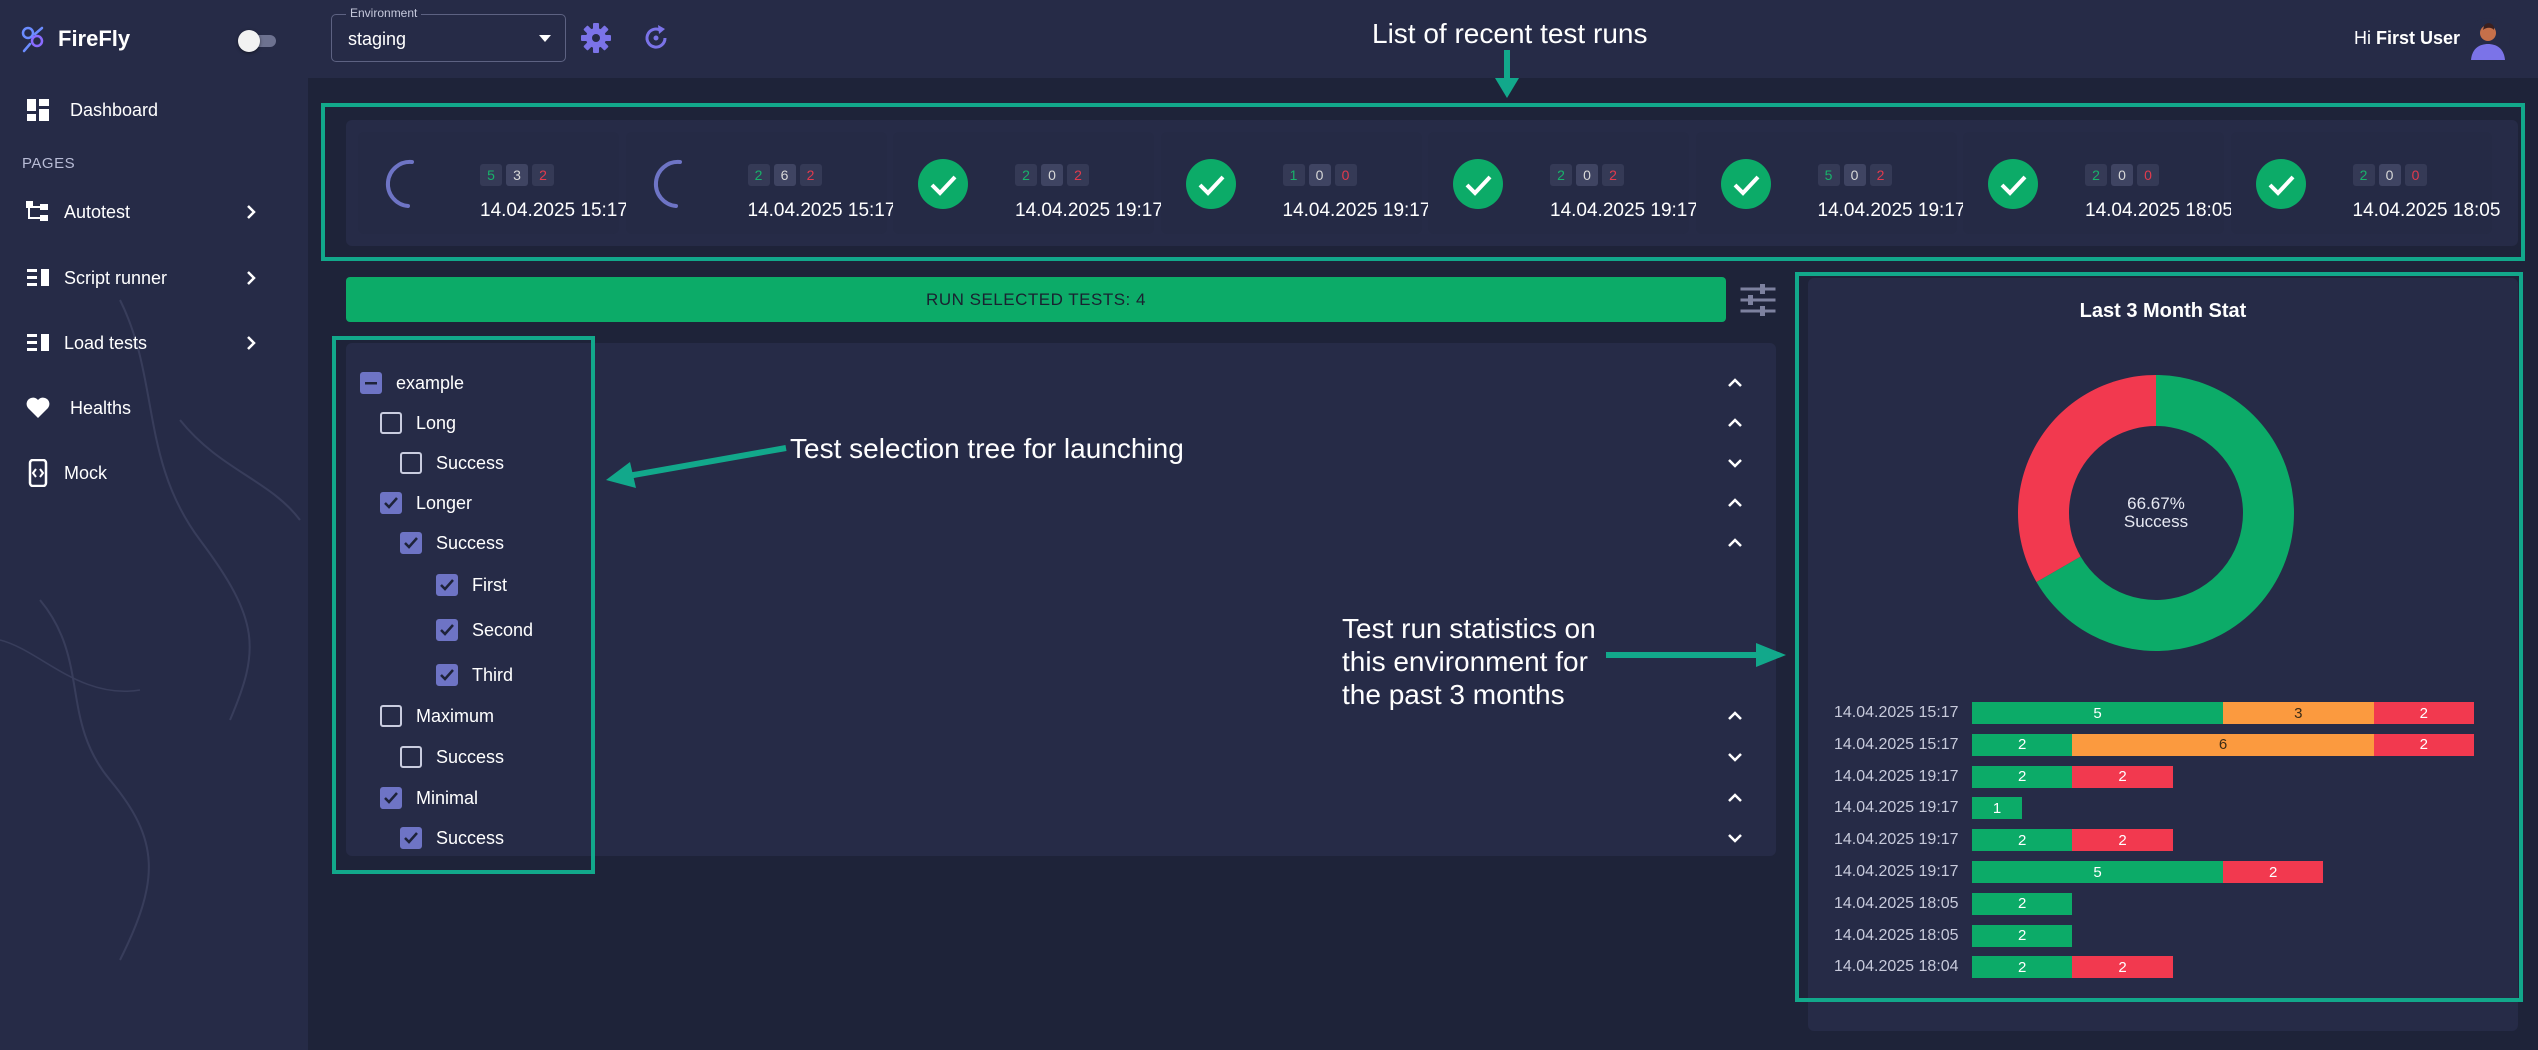 Image resolution: width=2538 pixels, height=1050 pixels. What do you see at coordinates (1465, 661) in the screenshot?
I see `annotation-stats-line: this environment for` at bounding box center [1465, 661].